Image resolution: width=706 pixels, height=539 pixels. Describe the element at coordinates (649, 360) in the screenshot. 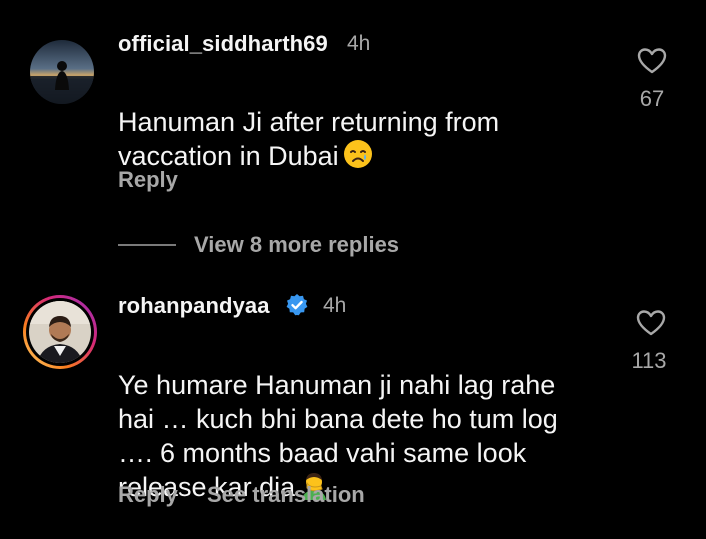

I see `like-count: 113` at that location.